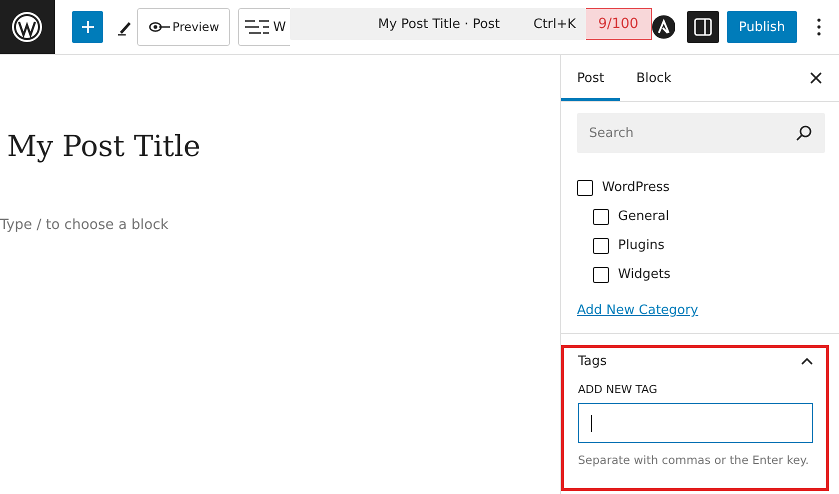 Image resolution: width=839 pixels, height=494 pixels. I want to click on command-bar-title: My Post Title · Post, so click(439, 24).